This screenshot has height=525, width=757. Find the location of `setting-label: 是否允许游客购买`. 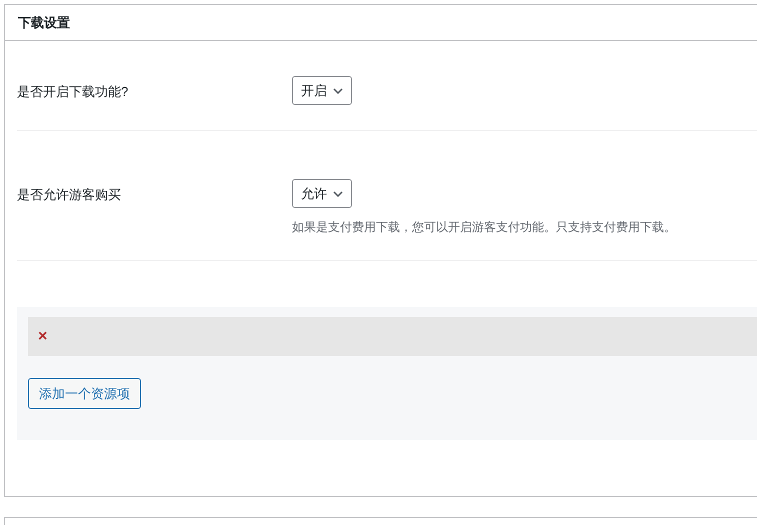

setting-label: 是否允许游客购买 is located at coordinates (69, 195).